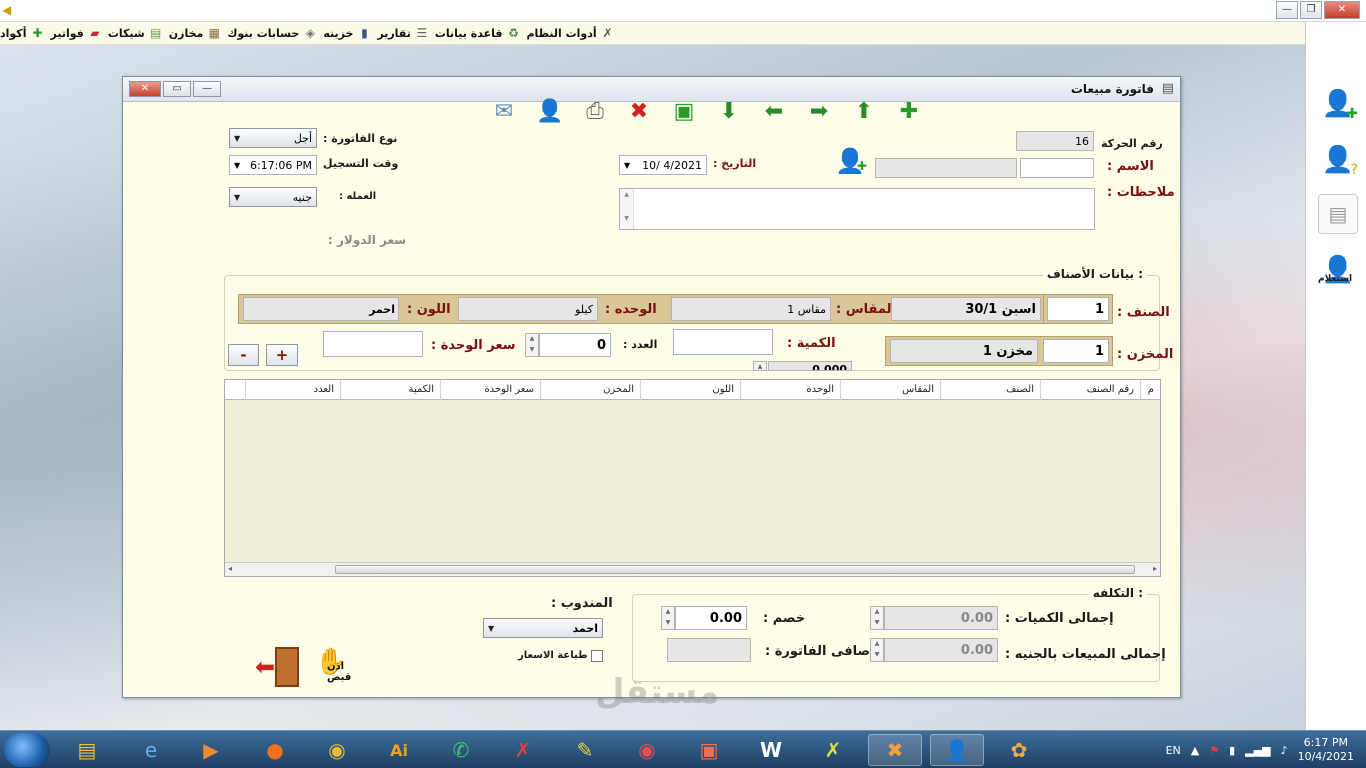 The image size is (1366, 768). What do you see at coordinates (1019, 750) in the screenshot?
I see `paint-palette-icon: ✿` at bounding box center [1019, 750].